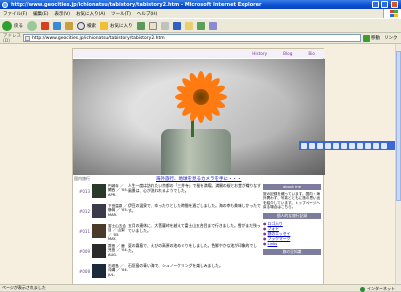 This screenshot has height=292, width=401. Describe the element at coordinates (200, 288) in the screenshot. I see `status-bar: ページが表示されました インターネット` at that location.